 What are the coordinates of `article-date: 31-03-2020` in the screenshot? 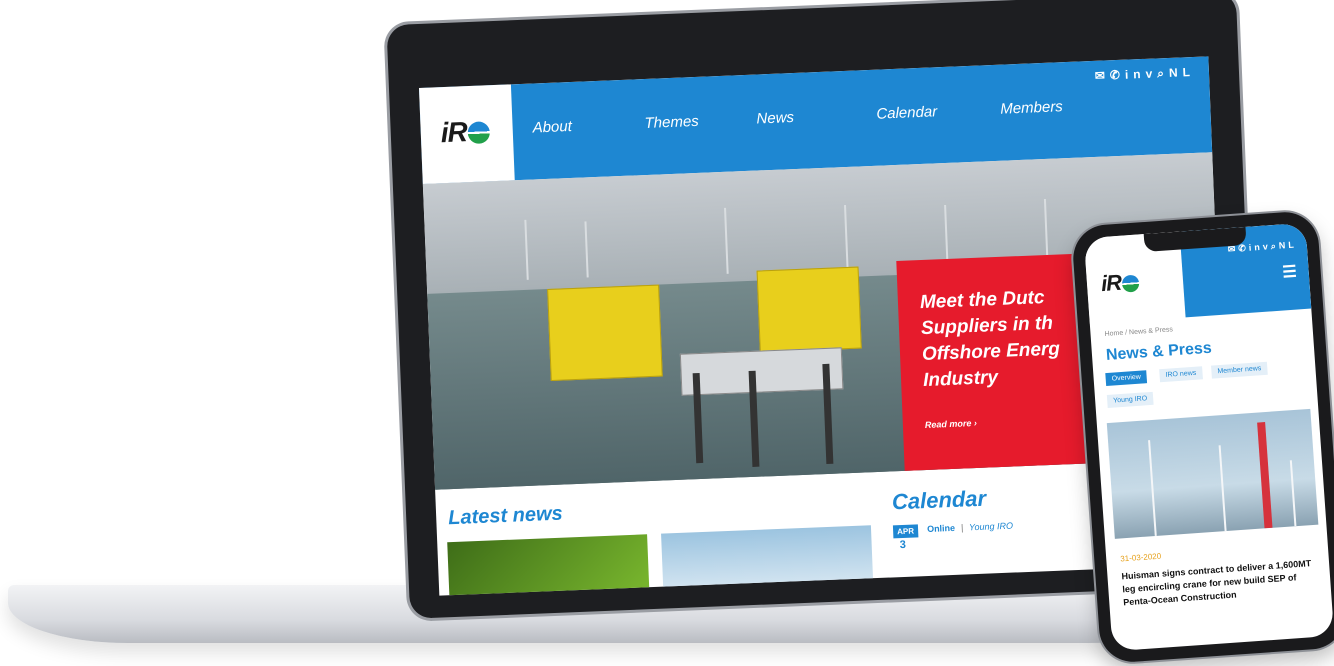 It's located at (1140, 557).